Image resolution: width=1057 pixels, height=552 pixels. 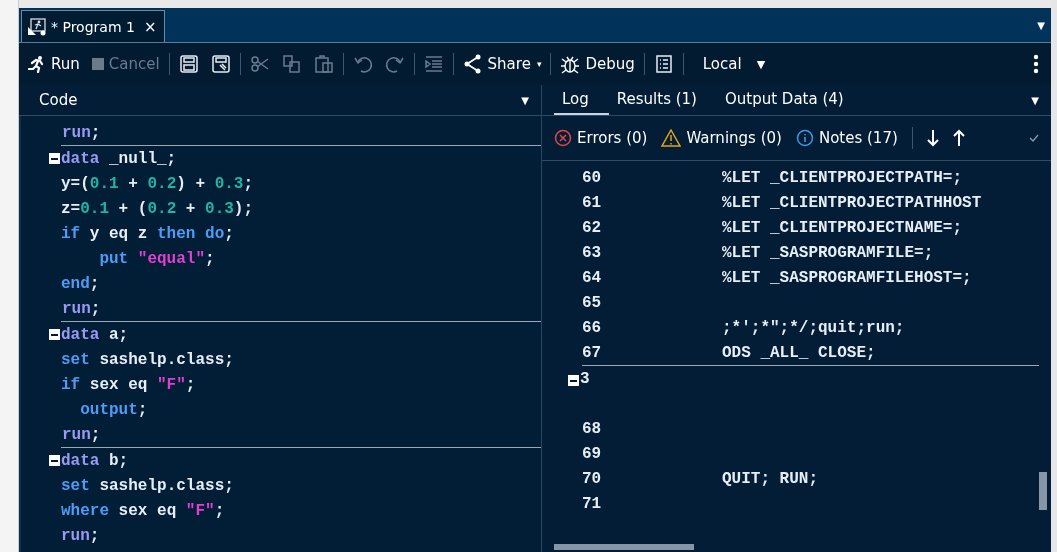 I want to click on checkmark-icon, so click(x=1034, y=138).